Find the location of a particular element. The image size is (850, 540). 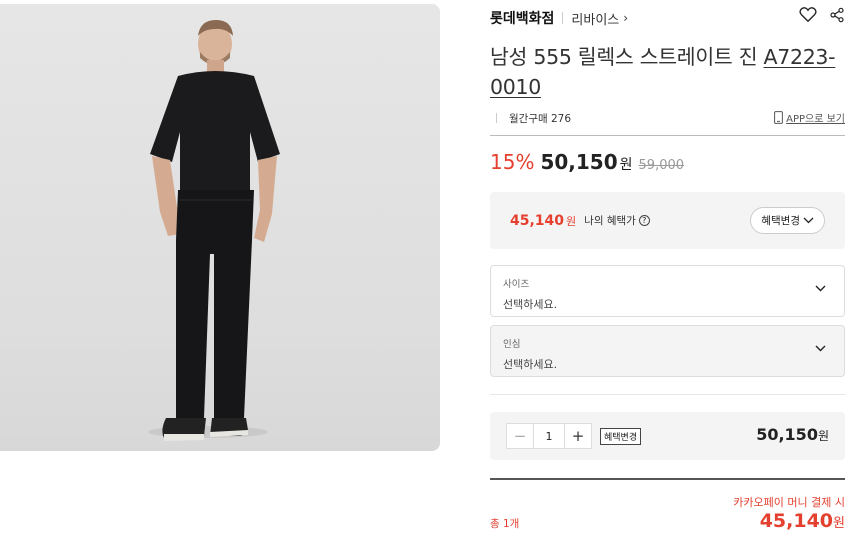

inseam-select-label: 인심 is located at coordinates (512, 344).